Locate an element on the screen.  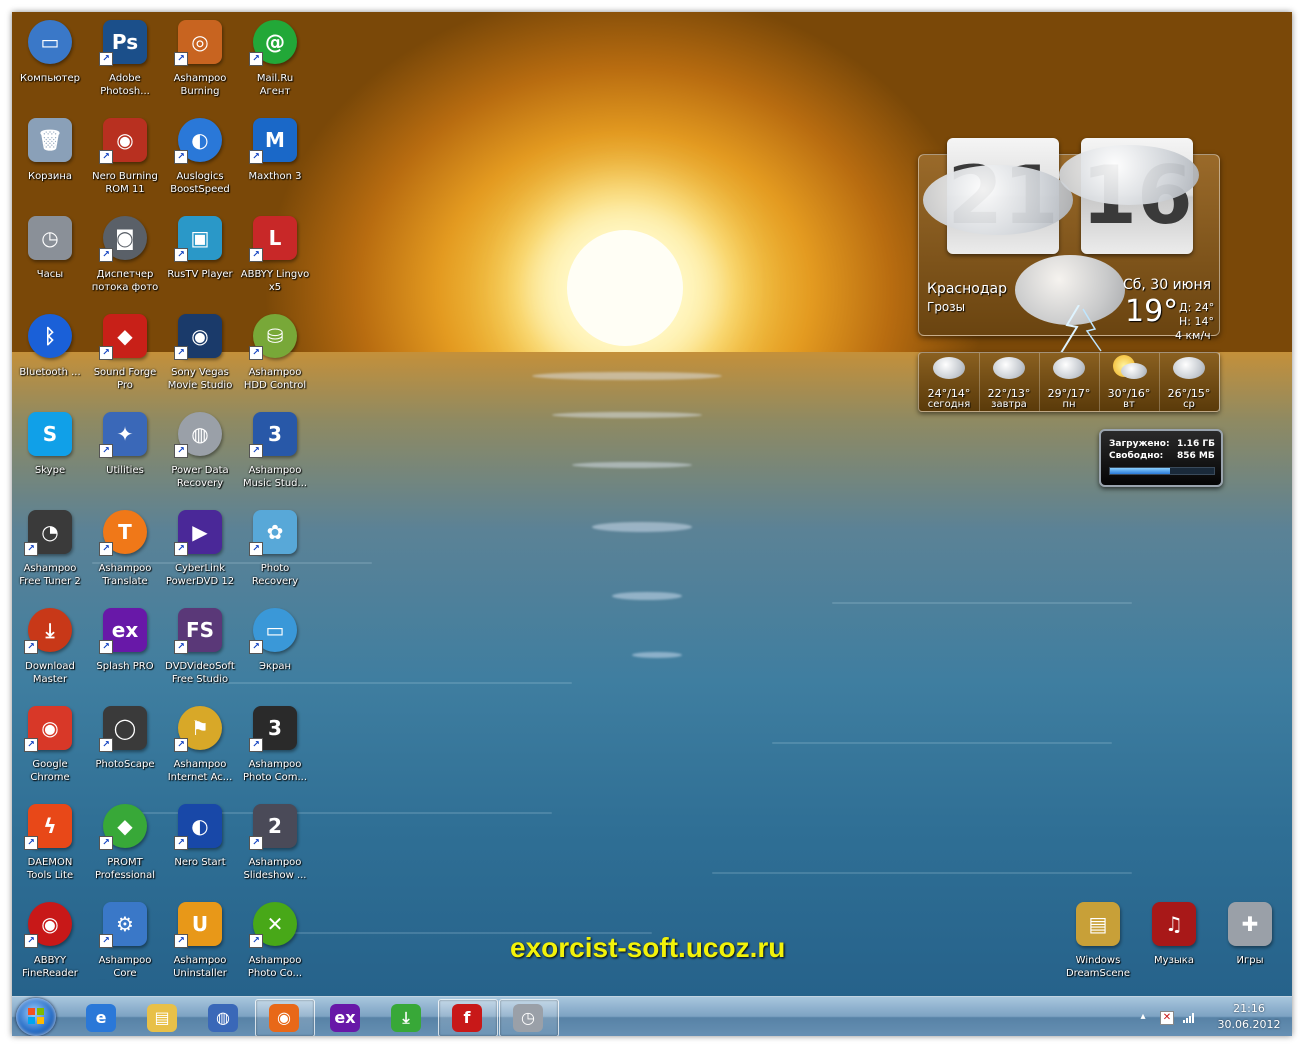
taskbar-firefox-button: ◉ is located at coordinates (285, 1017).